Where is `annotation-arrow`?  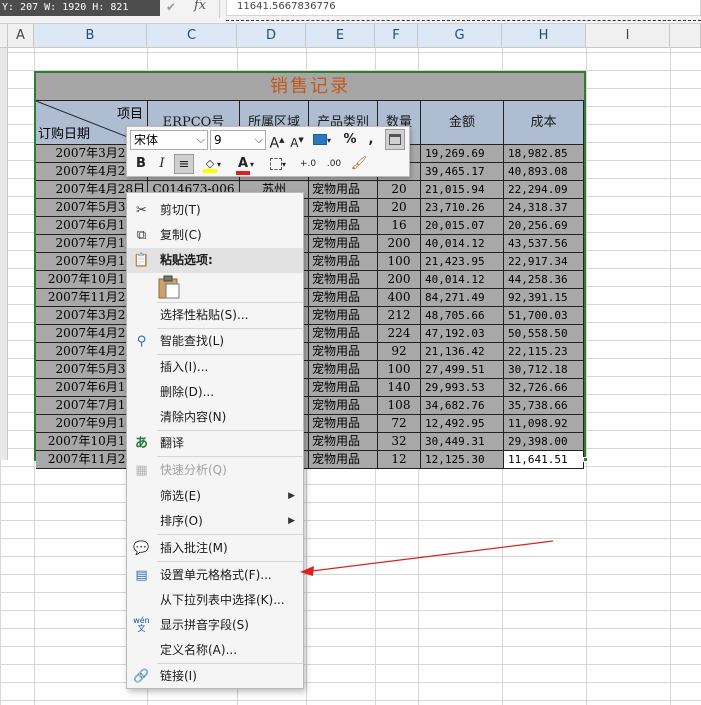
annotation-arrow is located at coordinates (427, 558).